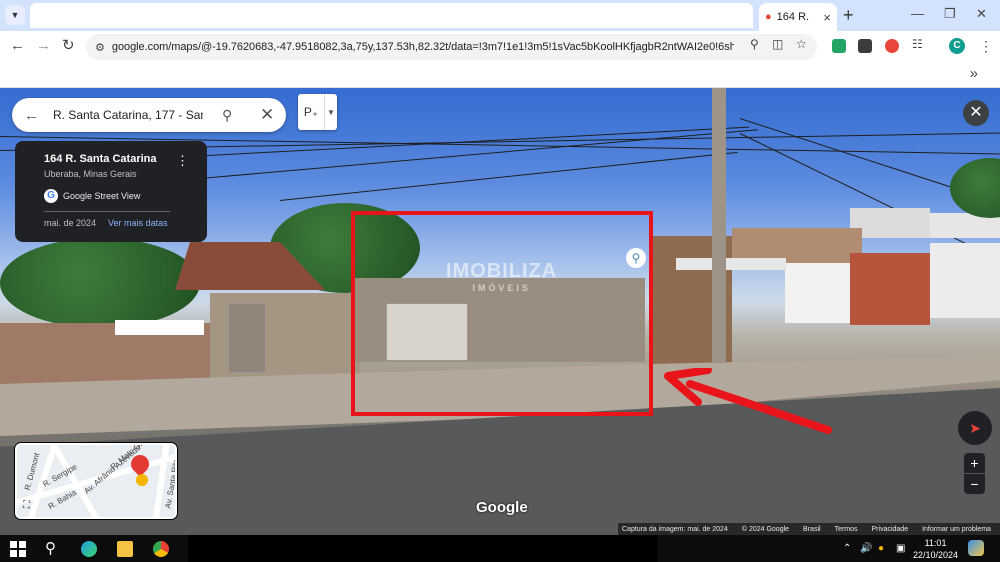 The width and height of the screenshot is (1000, 562). Describe the element at coordinates (935, 549) in the screenshot. I see `system-clock: 11:01 22/10/2024` at that location.